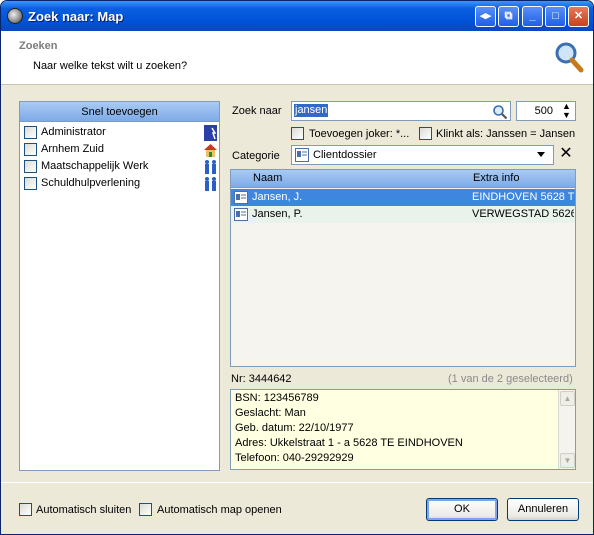 This screenshot has width=594, height=535. I want to click on window-title: Zoek naar: Map, so click(76, 16).